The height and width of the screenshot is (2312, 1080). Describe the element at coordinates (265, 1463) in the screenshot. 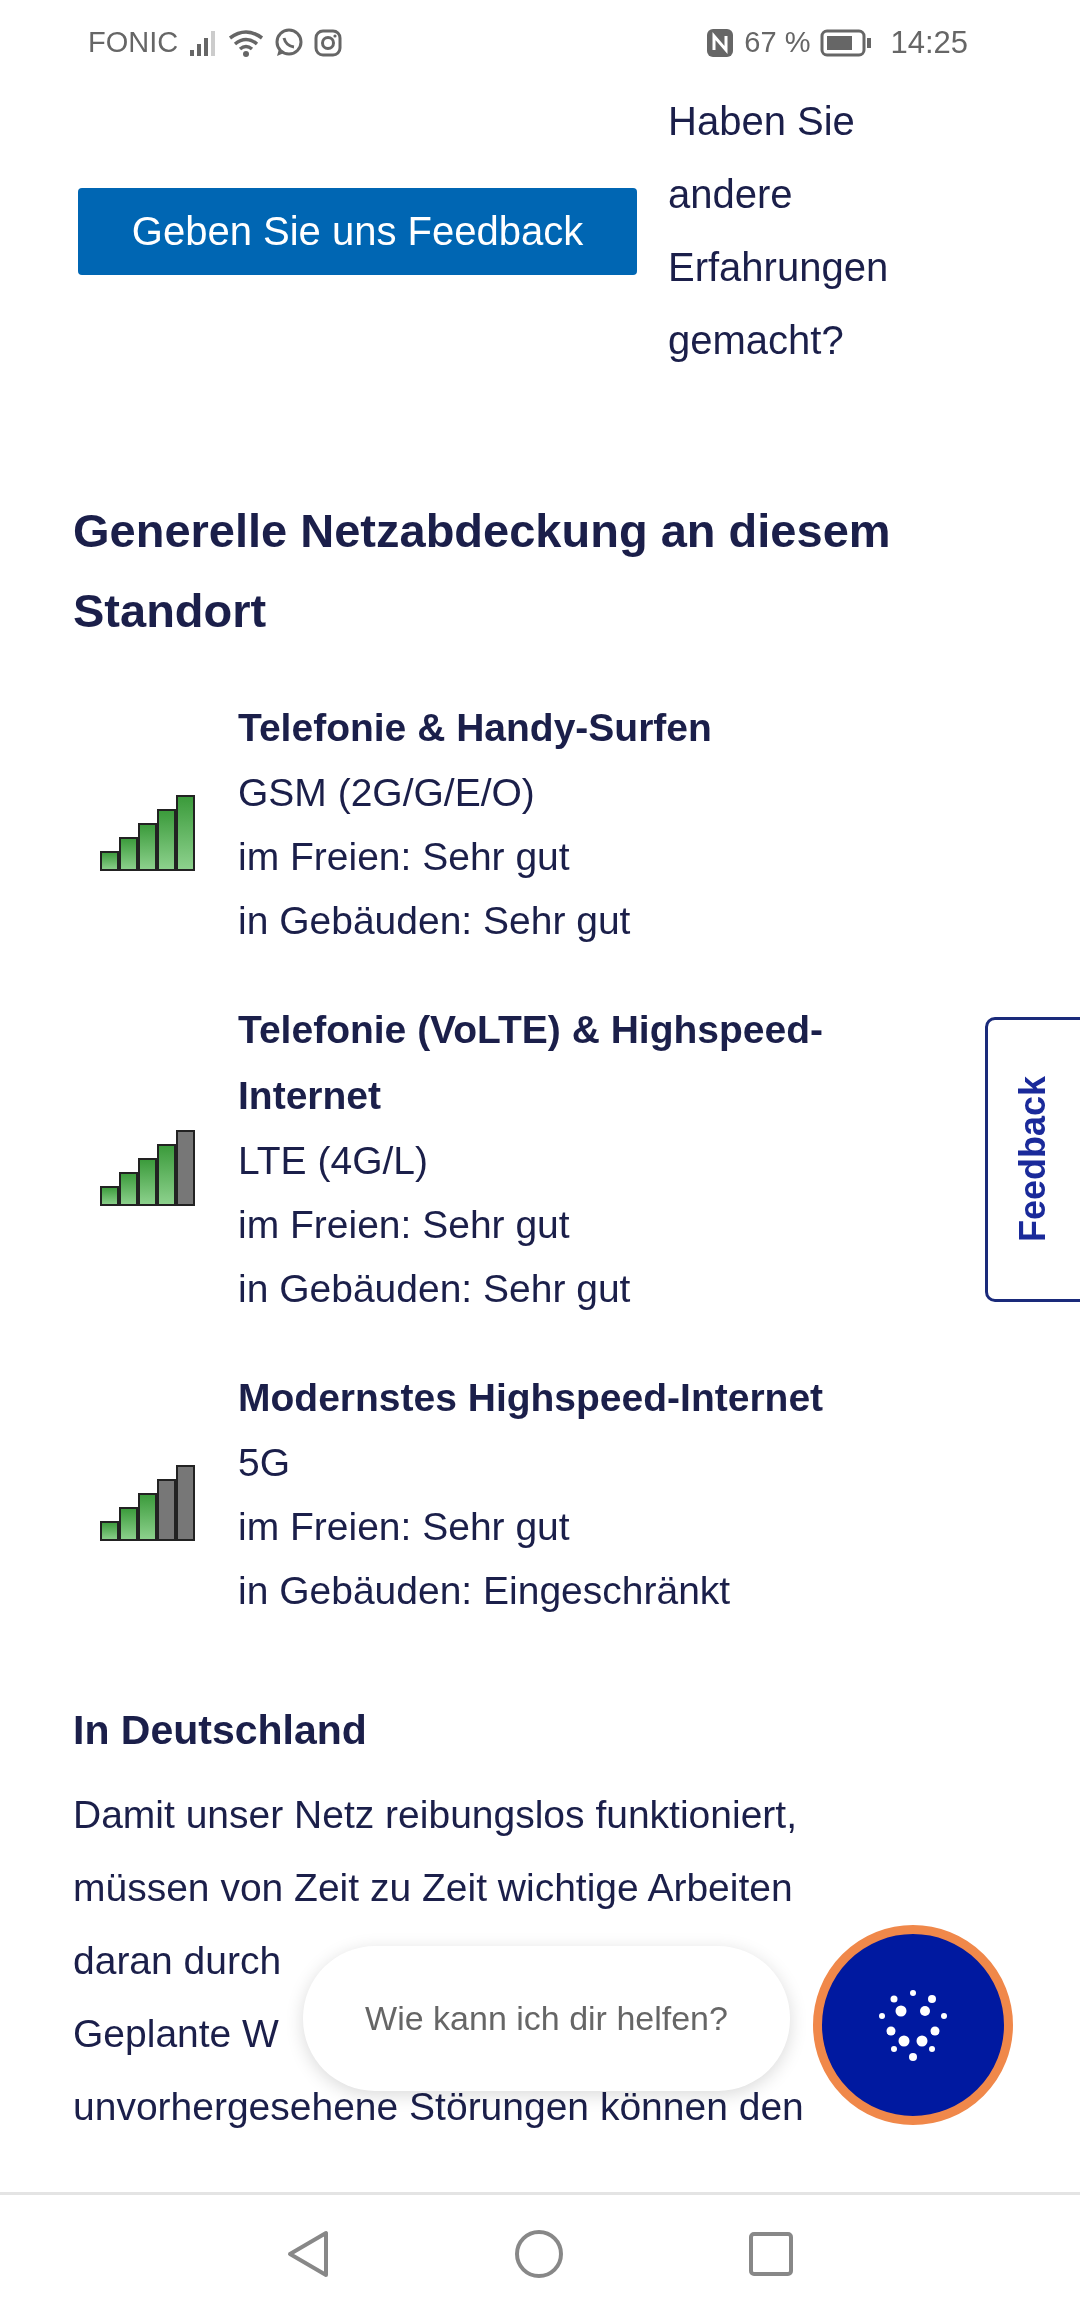

I see `network-technology: 5G` at that location.